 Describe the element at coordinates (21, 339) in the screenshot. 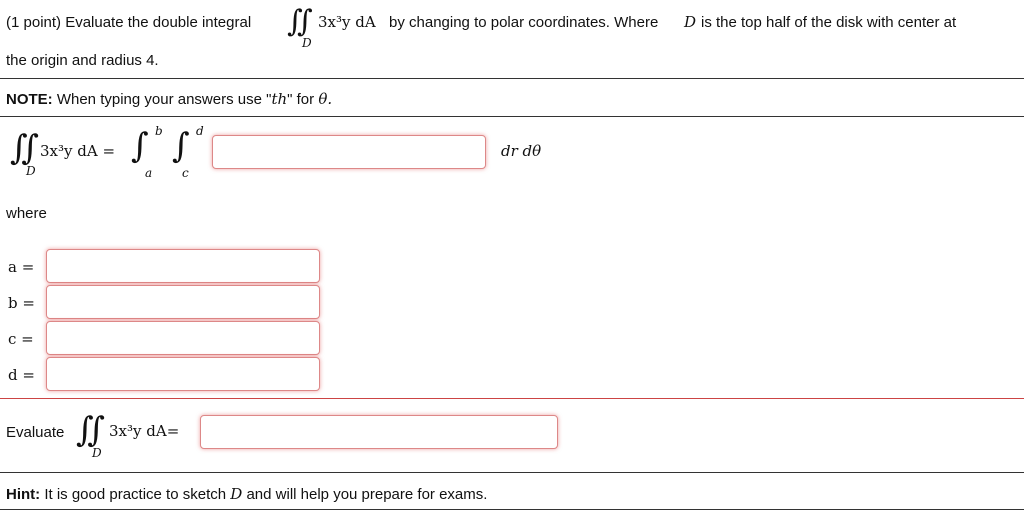

I see `c-label: c =` at that location.